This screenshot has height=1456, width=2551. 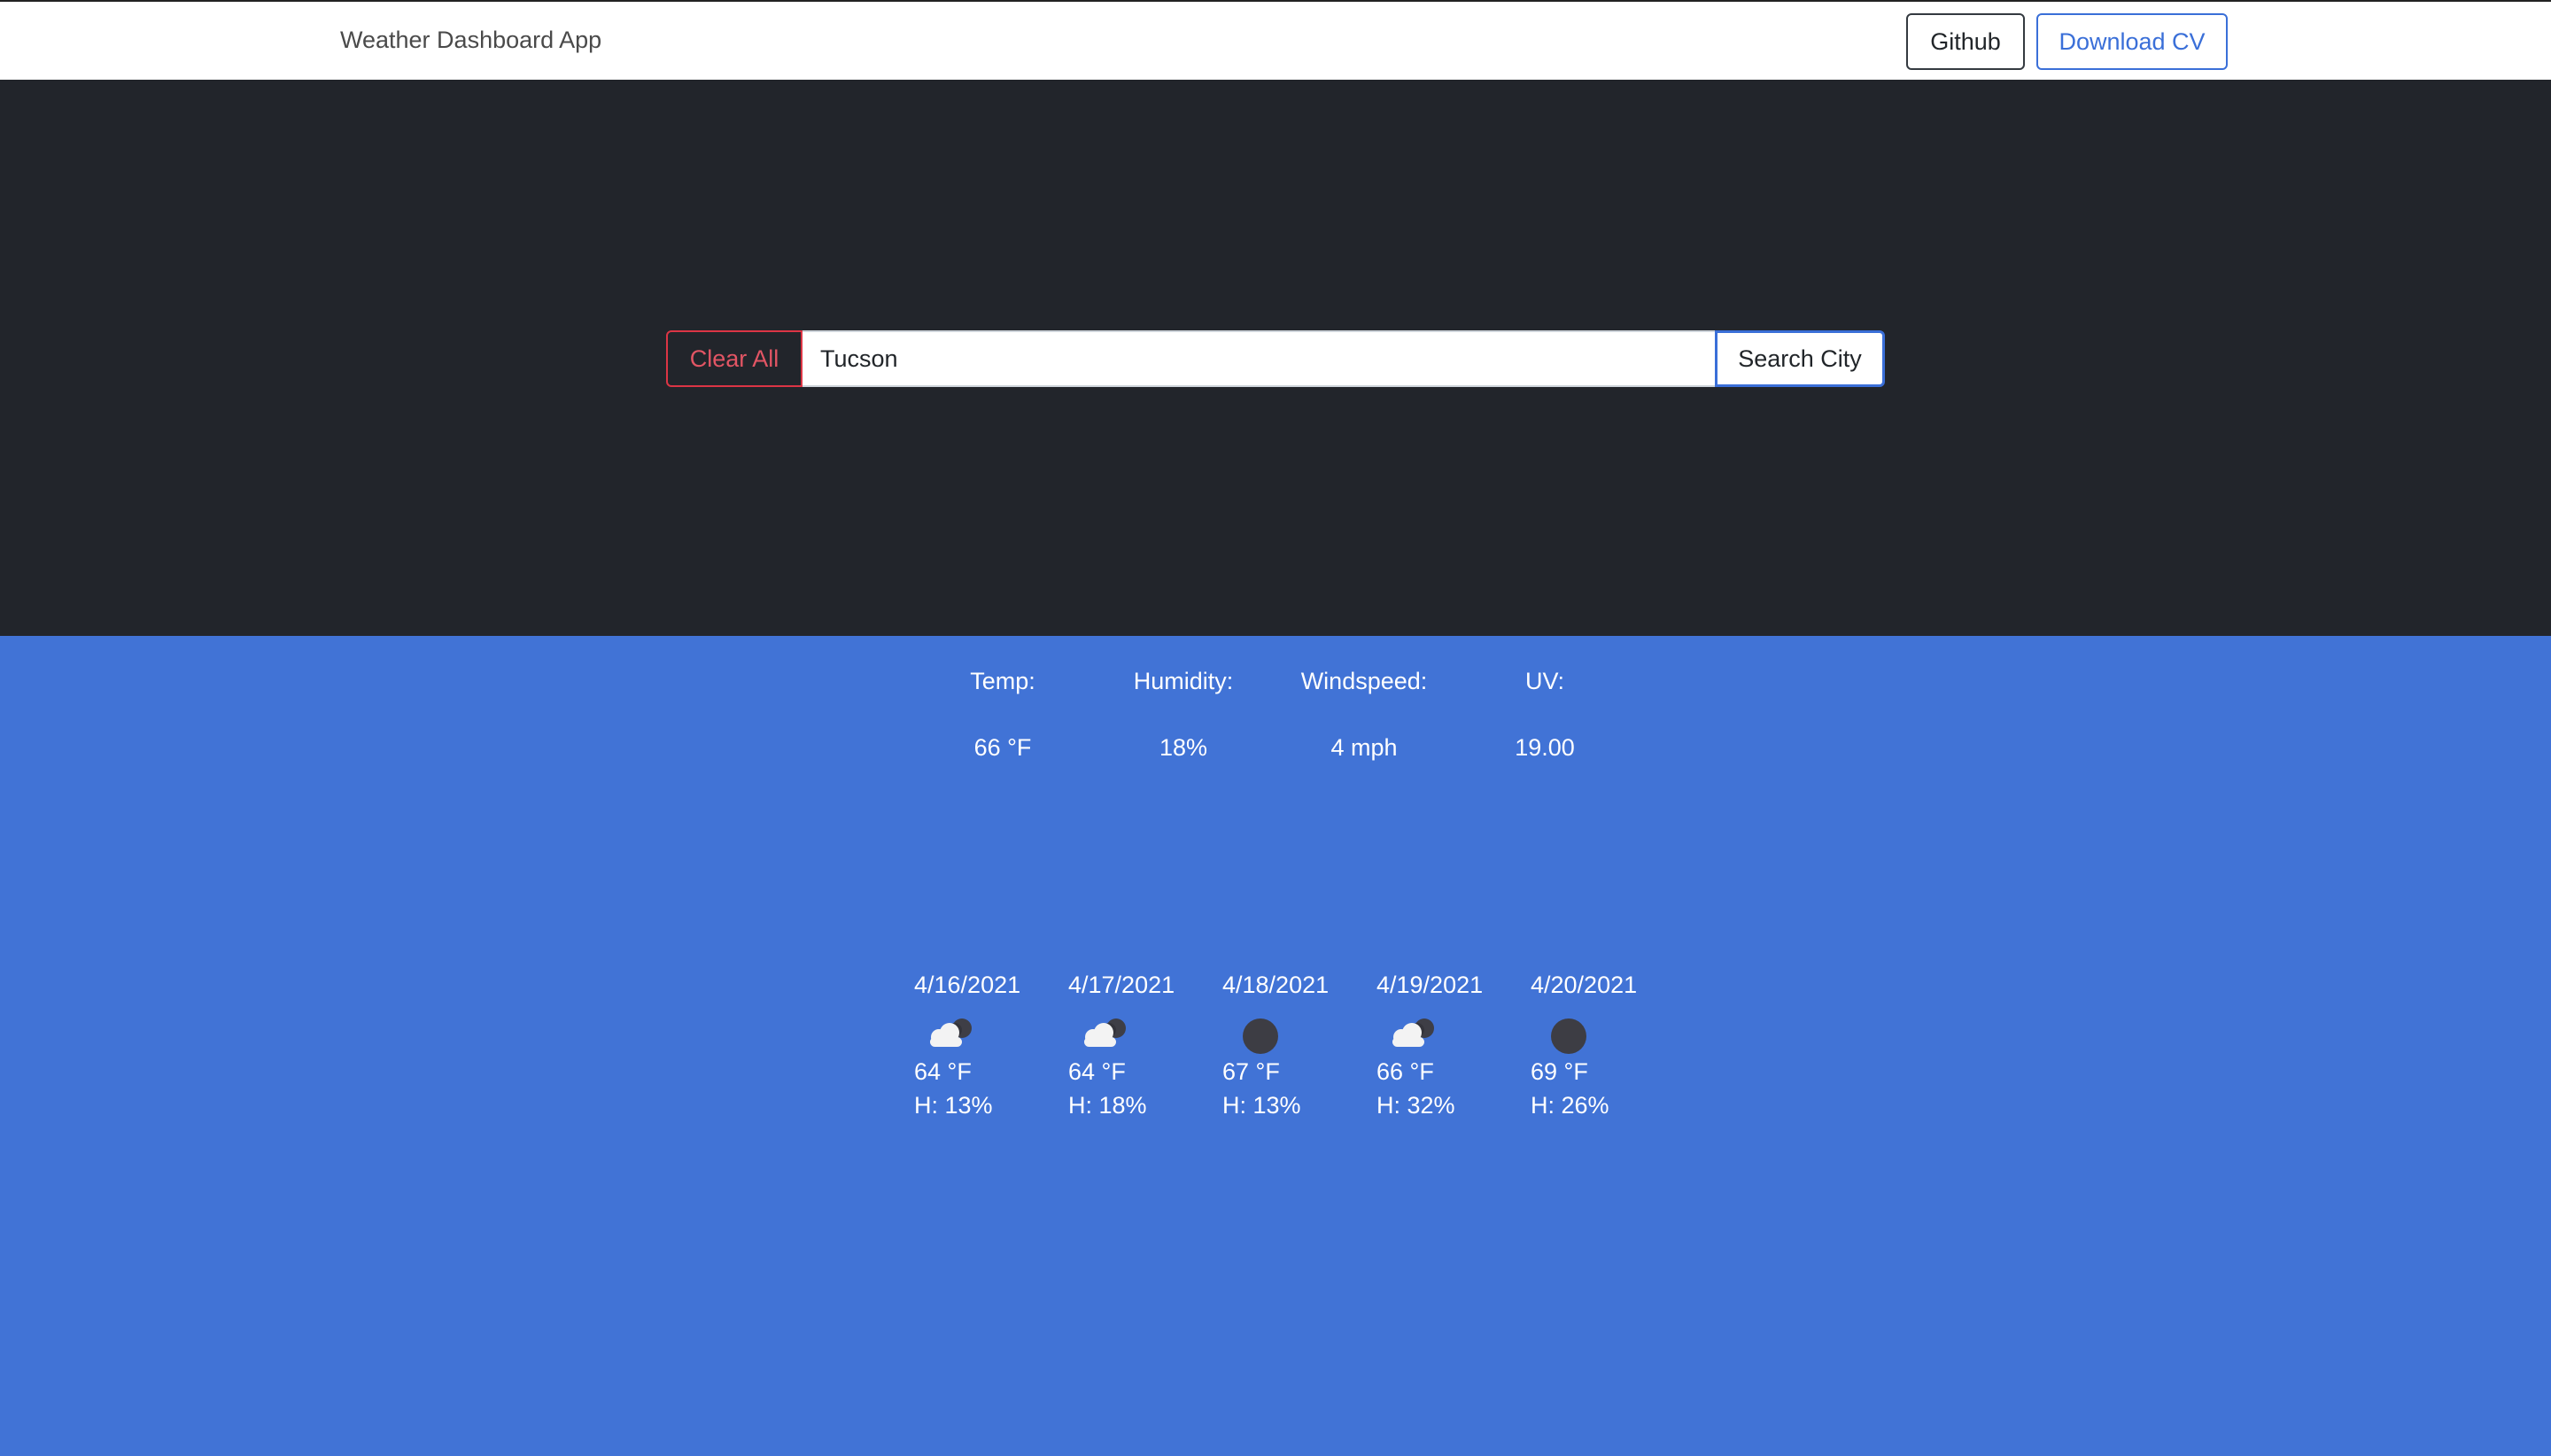 What do you see at coordinates (1002, 681) in the screenshot?
I see `stat-label: Temp:` at bounding box center [1002, 681].